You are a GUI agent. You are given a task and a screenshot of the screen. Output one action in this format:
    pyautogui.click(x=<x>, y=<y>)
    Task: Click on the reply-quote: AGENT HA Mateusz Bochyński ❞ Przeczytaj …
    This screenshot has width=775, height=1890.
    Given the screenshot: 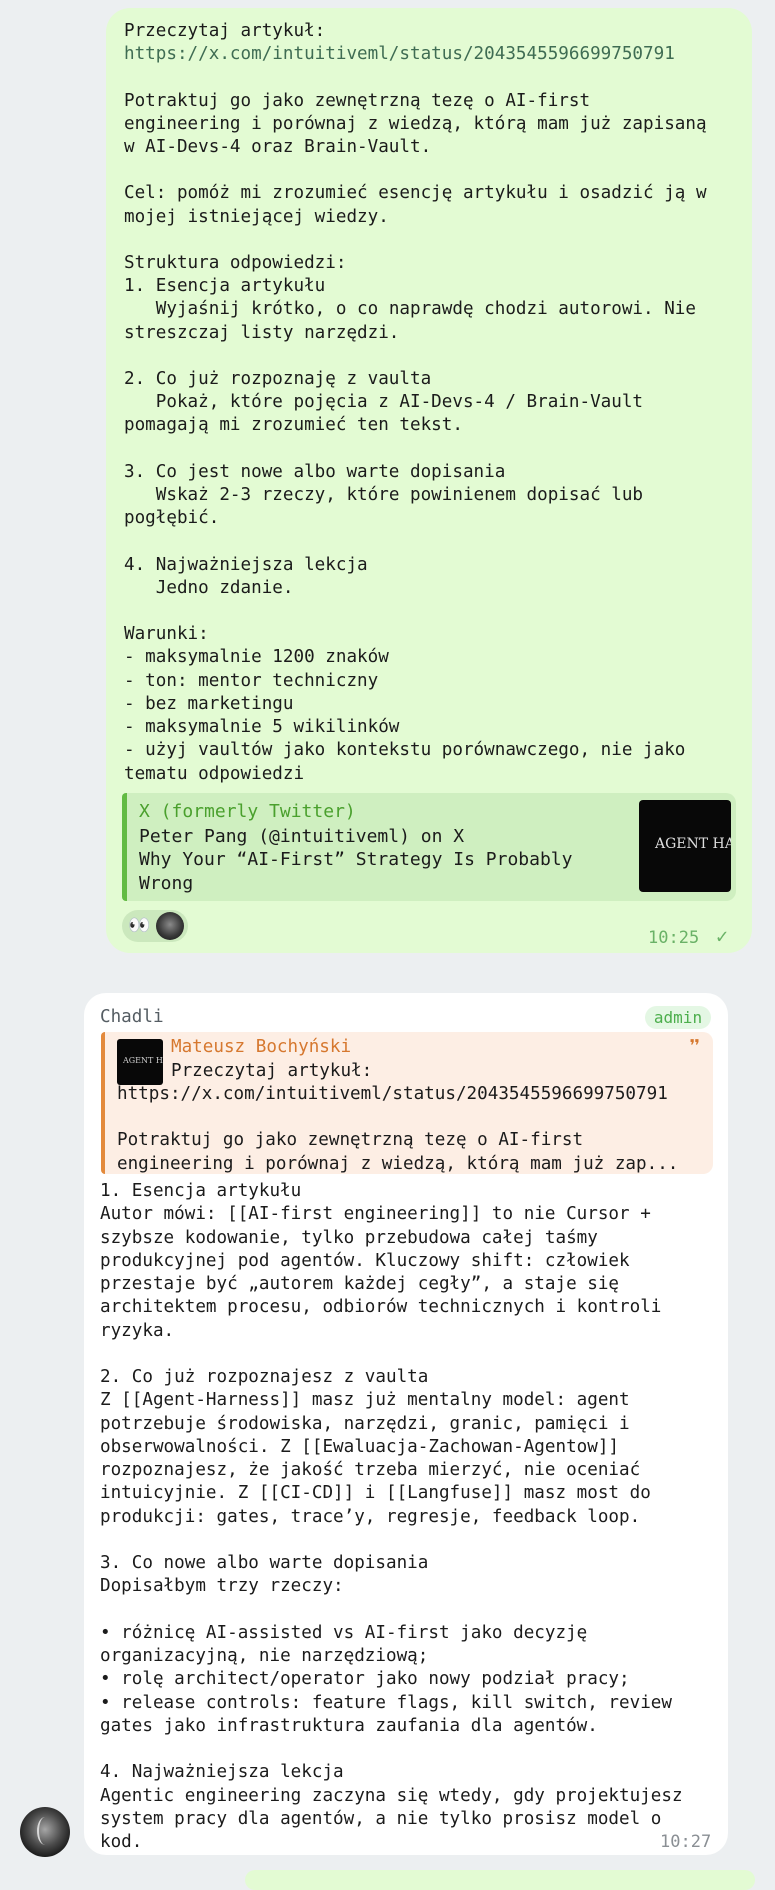 What is the action you would take?
    pyautogui.click(x=407, y=1103)
    